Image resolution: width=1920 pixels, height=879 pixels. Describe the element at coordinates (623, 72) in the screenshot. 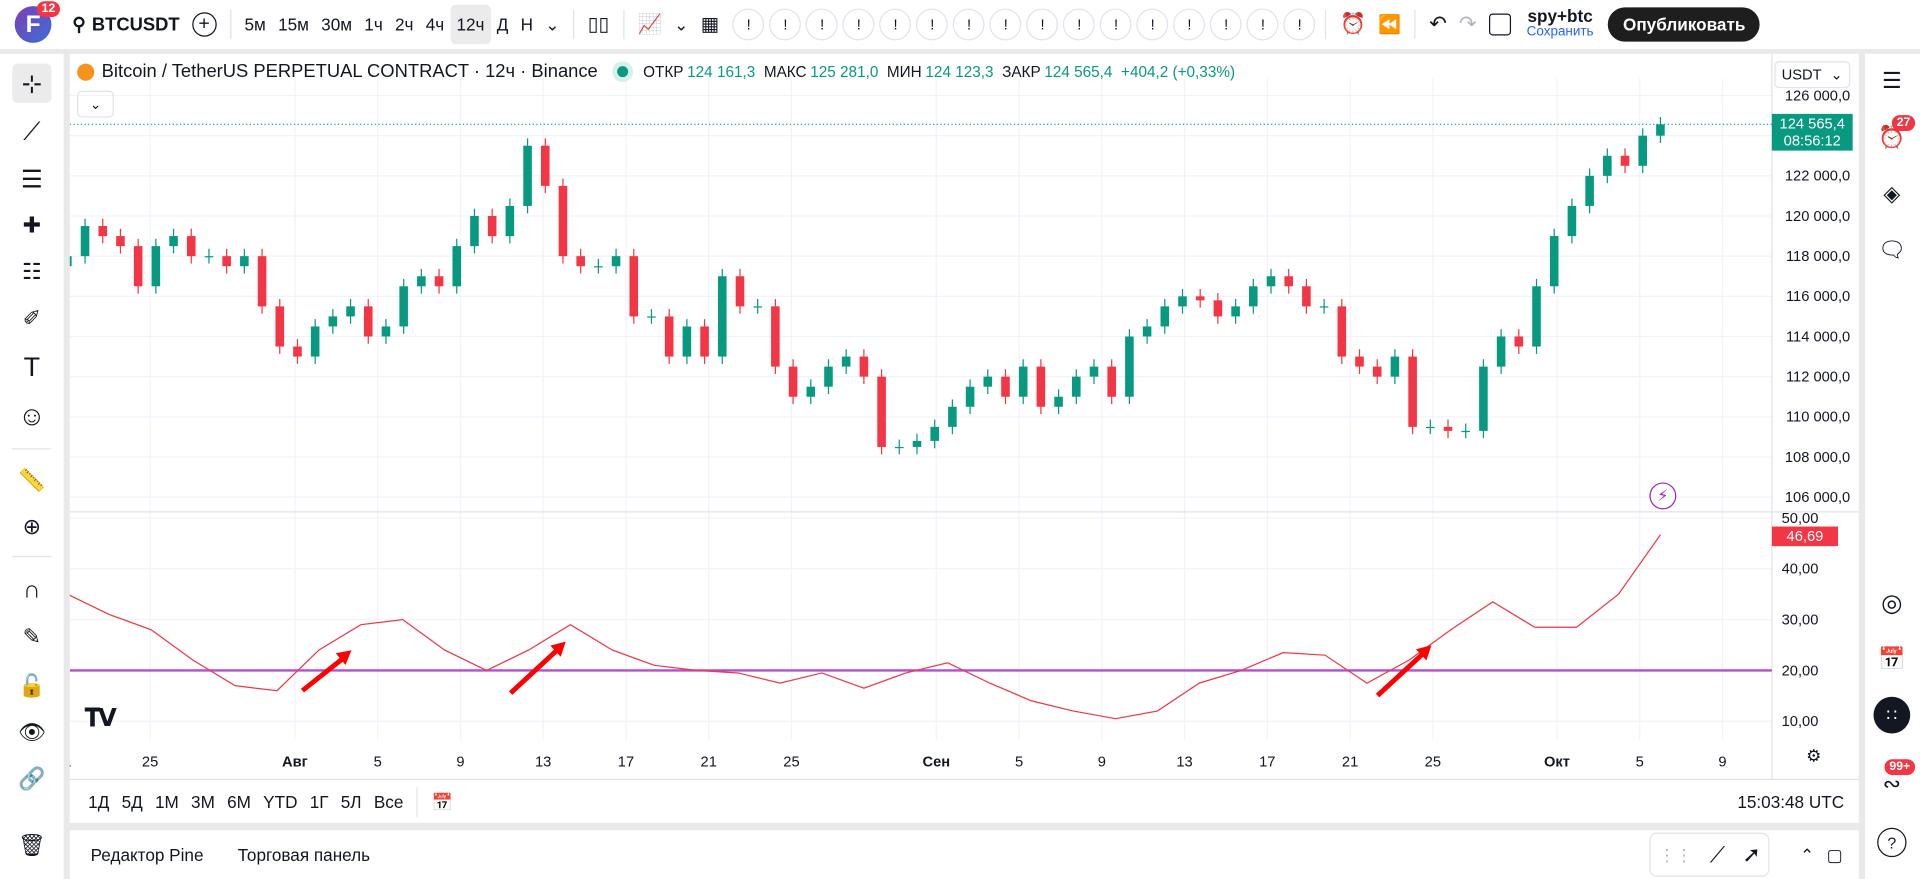

I see `market-status-icon` at that location.